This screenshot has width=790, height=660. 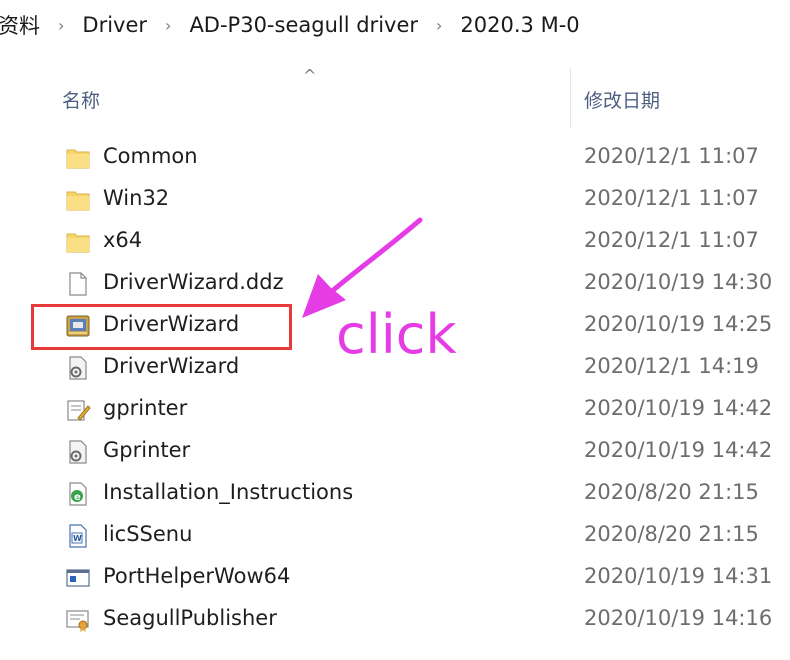 What do you see at coordinates (20, 25) in the screenshot?
I see `breadcrumb-item-materials: 资料` at bounding box center [20, 25].